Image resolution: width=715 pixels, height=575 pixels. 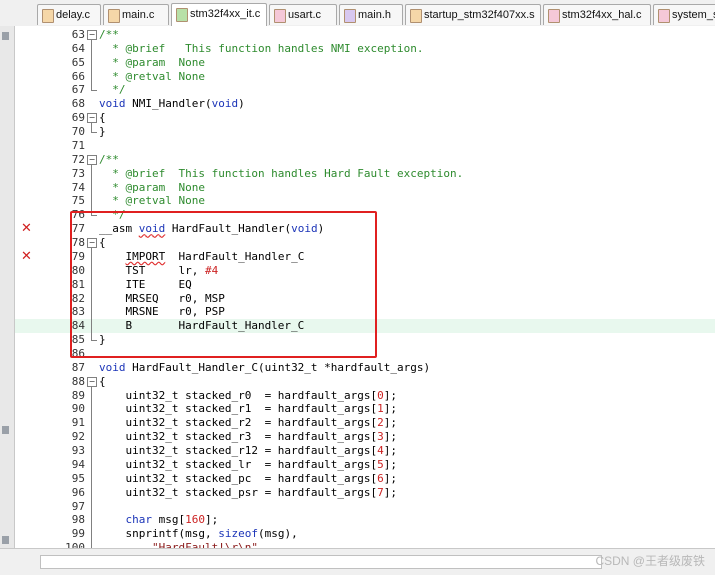 I want to click on tab-stm32f4xx-it-c: stm32f4xx_it.c, so click(x=219, y=14).